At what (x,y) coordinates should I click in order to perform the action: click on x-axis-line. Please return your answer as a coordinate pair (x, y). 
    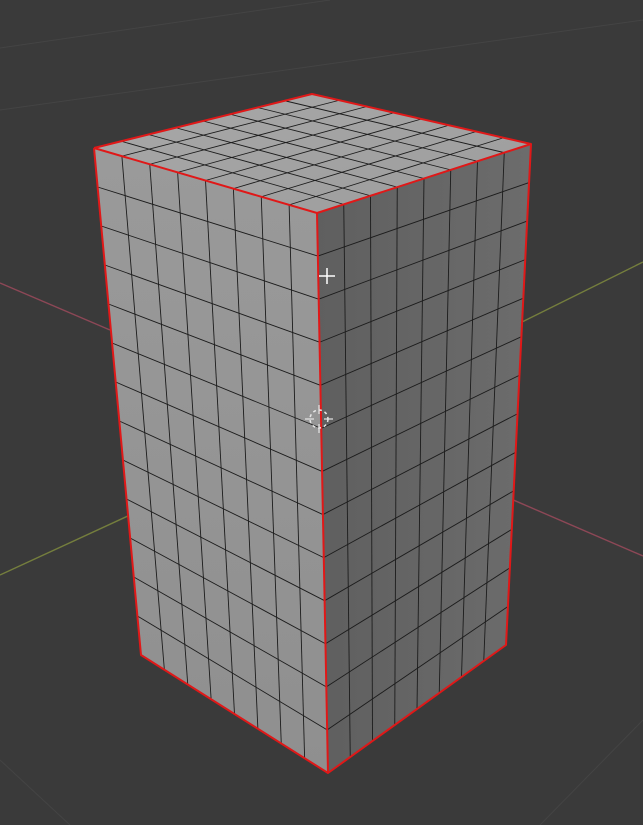
    Looking at the image, I should click on (55, 306).